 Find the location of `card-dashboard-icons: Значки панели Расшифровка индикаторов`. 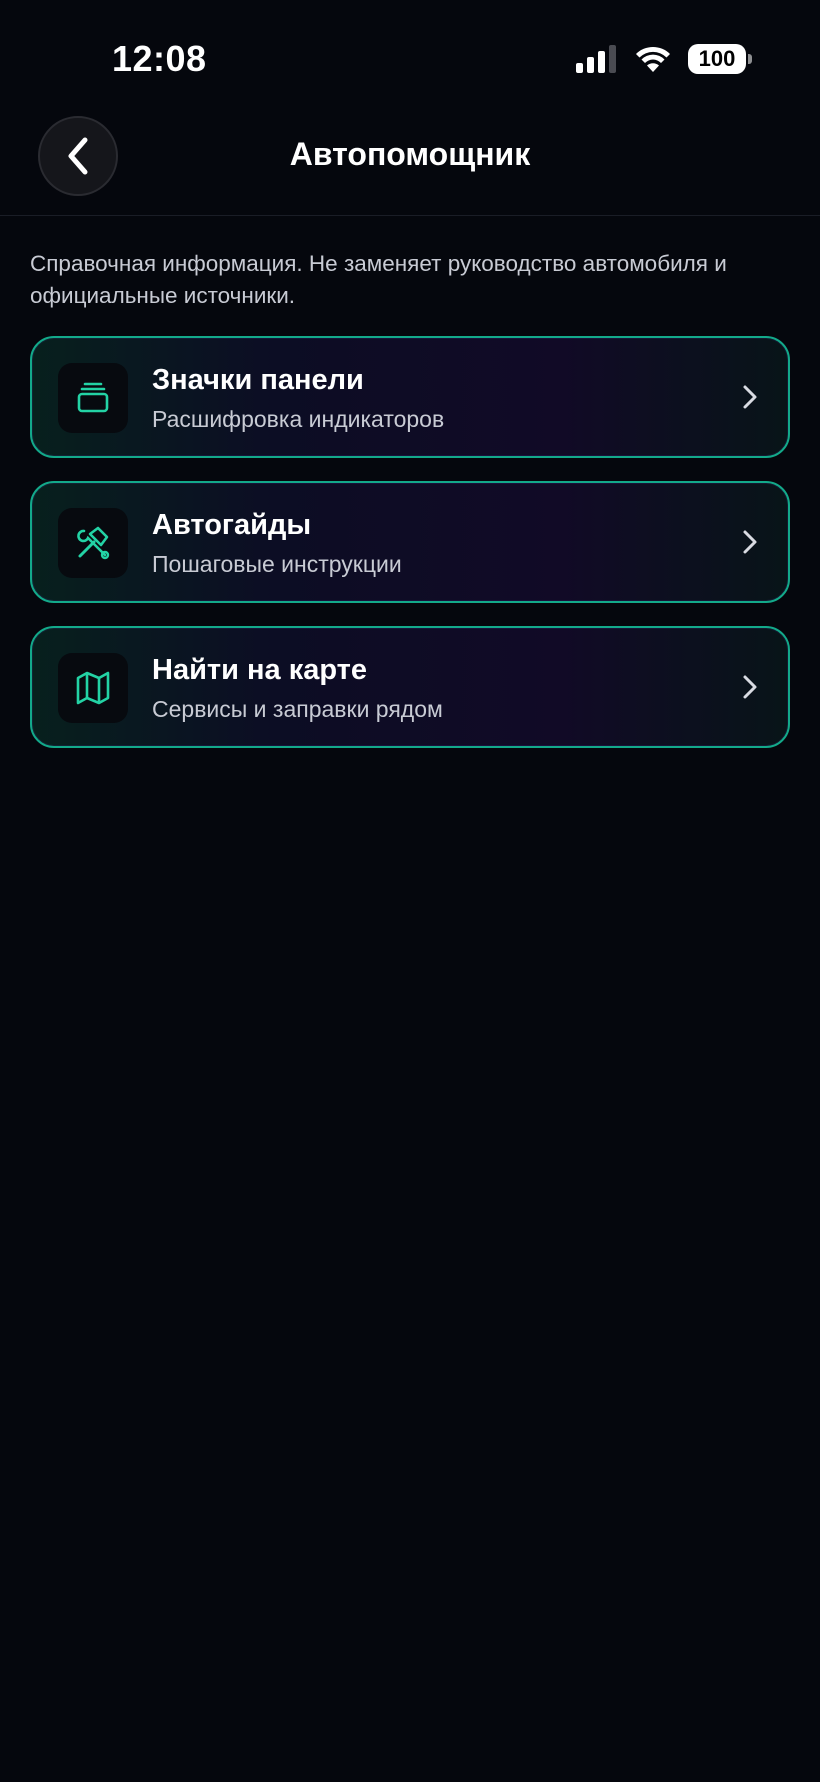

card-dashboard-icons: Значки панели Расшифровка индикаторов is located at coordinates (410, 397).